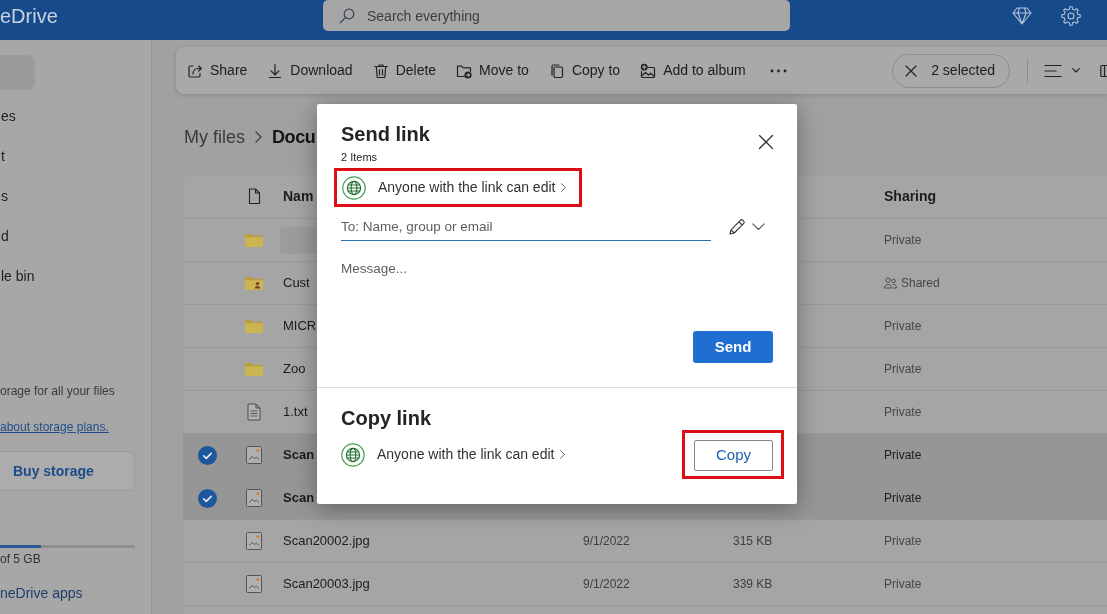 The image size is (1107, 614). Describe the element at coordinates (57, 391) in the screenshot. I see `storage-promo-text: orage for all your files` at that location.